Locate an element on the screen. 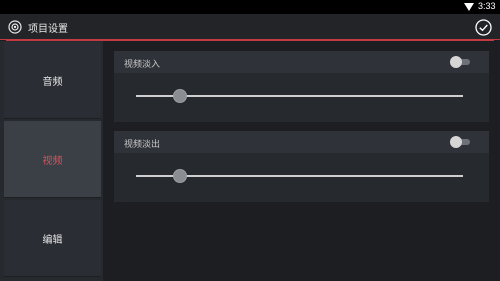  status-time: 3:33 is located at coordinates (487, 6).